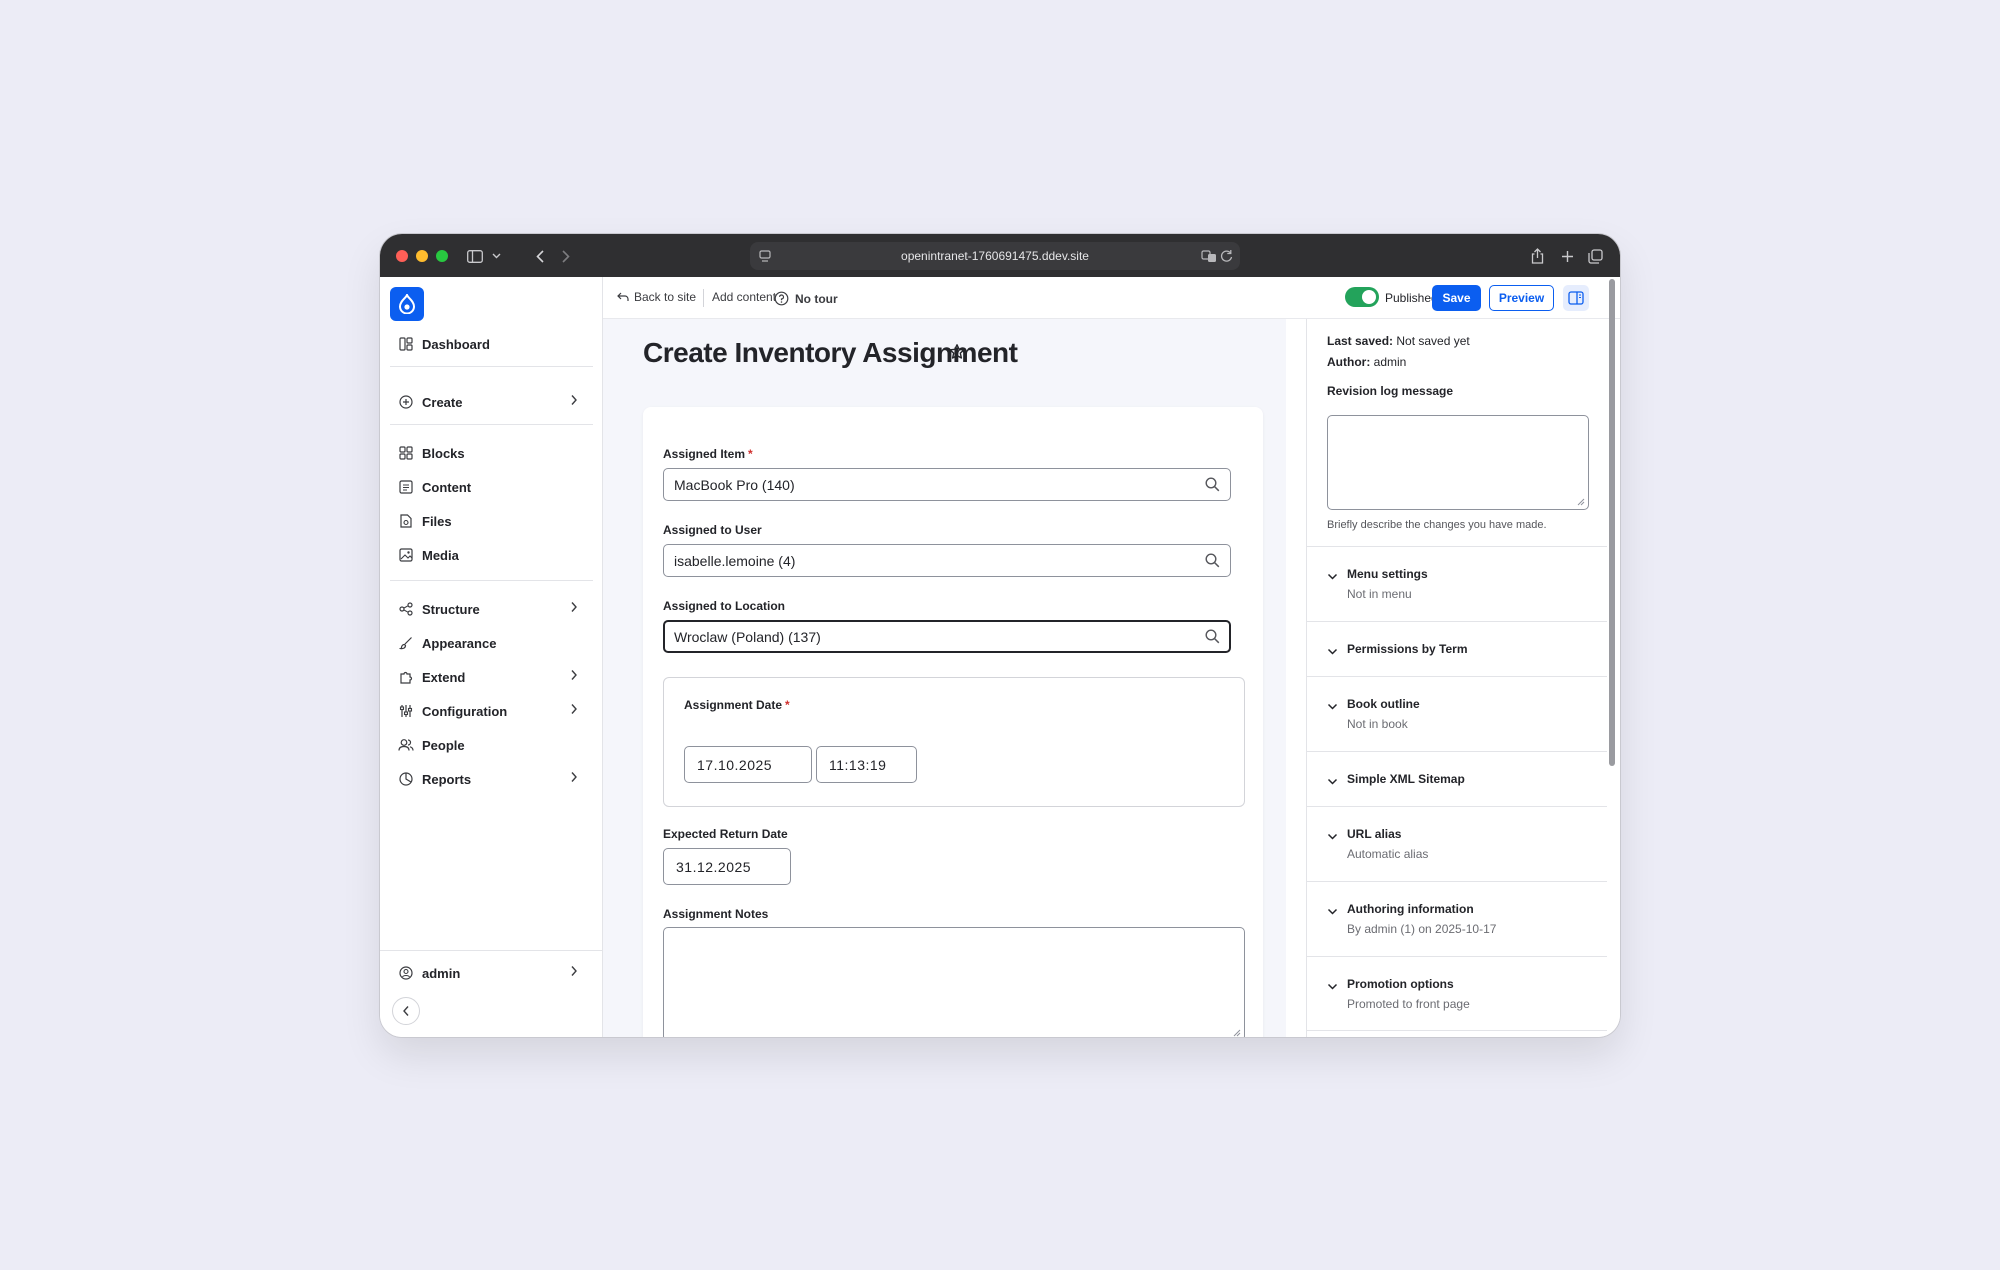  I want to click on share-icon, so click(1537, 256).